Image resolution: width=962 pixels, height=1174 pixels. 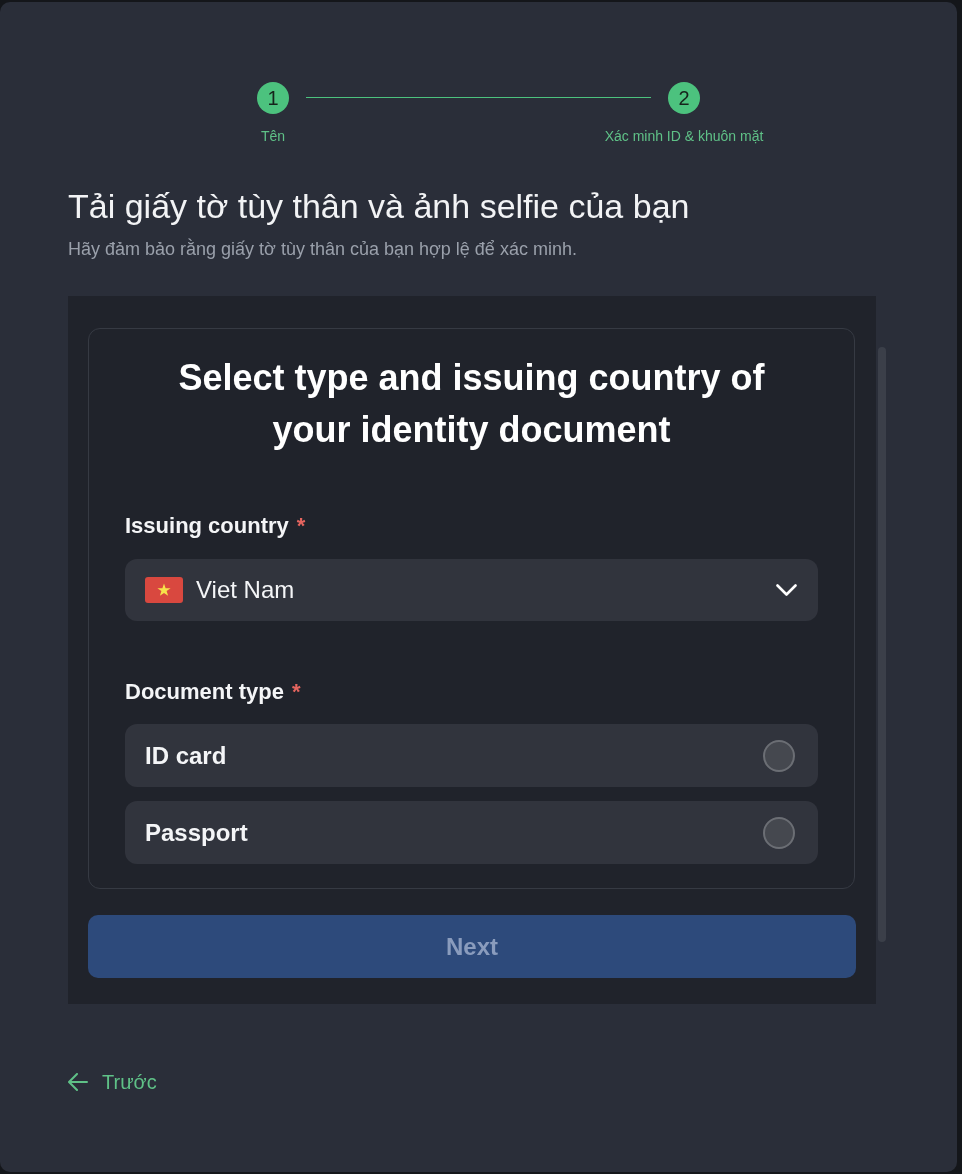 I want to click on field-label: Document type, so click(x=204, y=692).